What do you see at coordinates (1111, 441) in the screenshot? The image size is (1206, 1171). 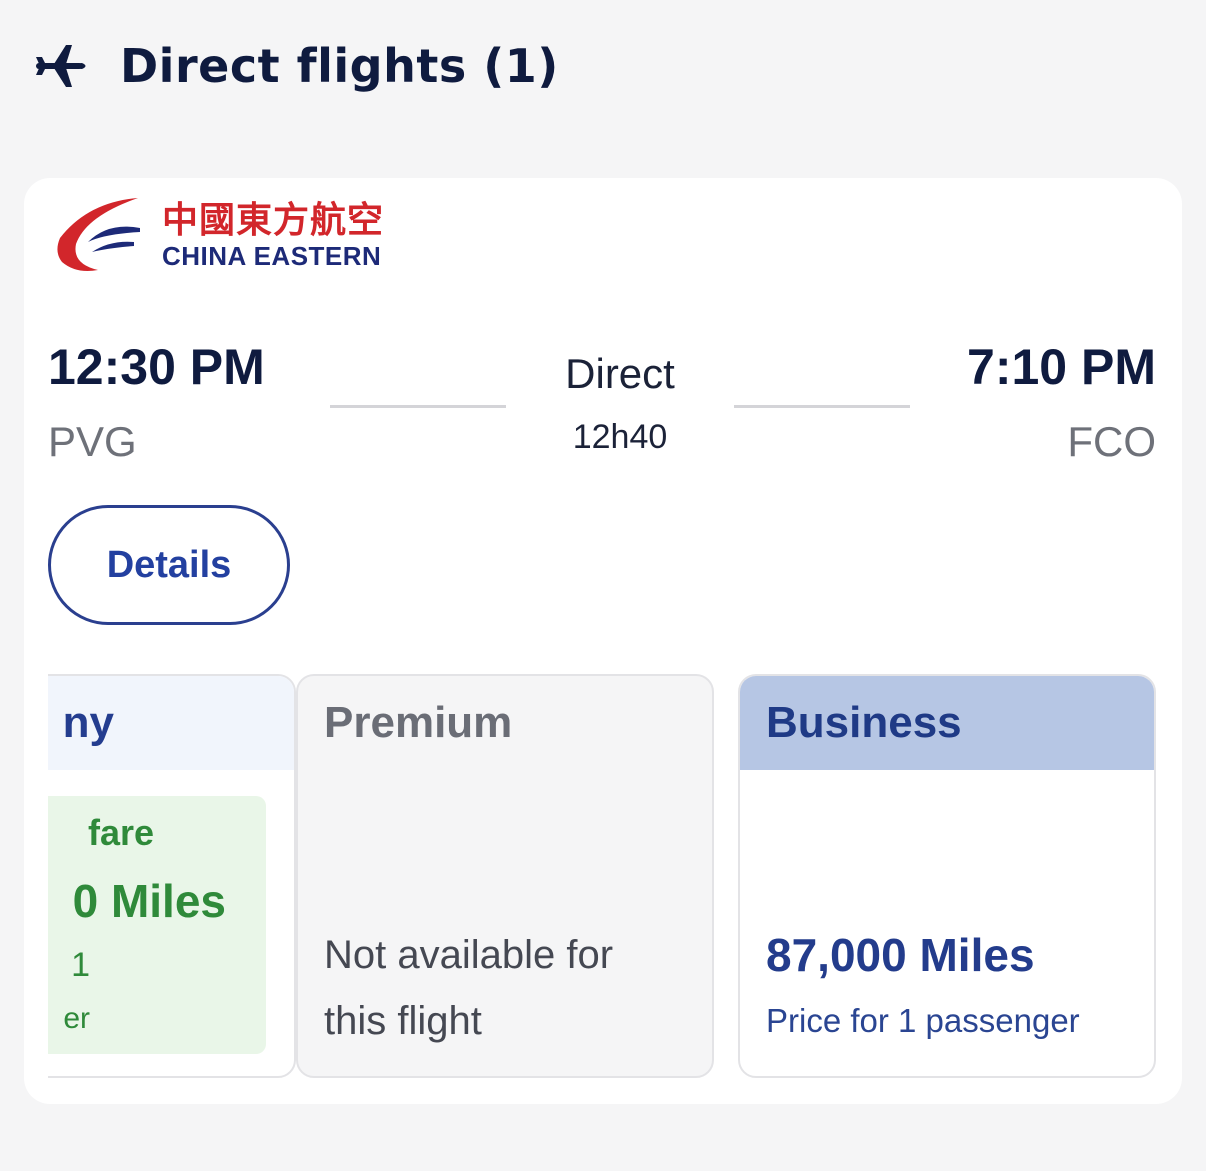 I see `arrival-airport: FCO` at bounding box center [1111, 441].